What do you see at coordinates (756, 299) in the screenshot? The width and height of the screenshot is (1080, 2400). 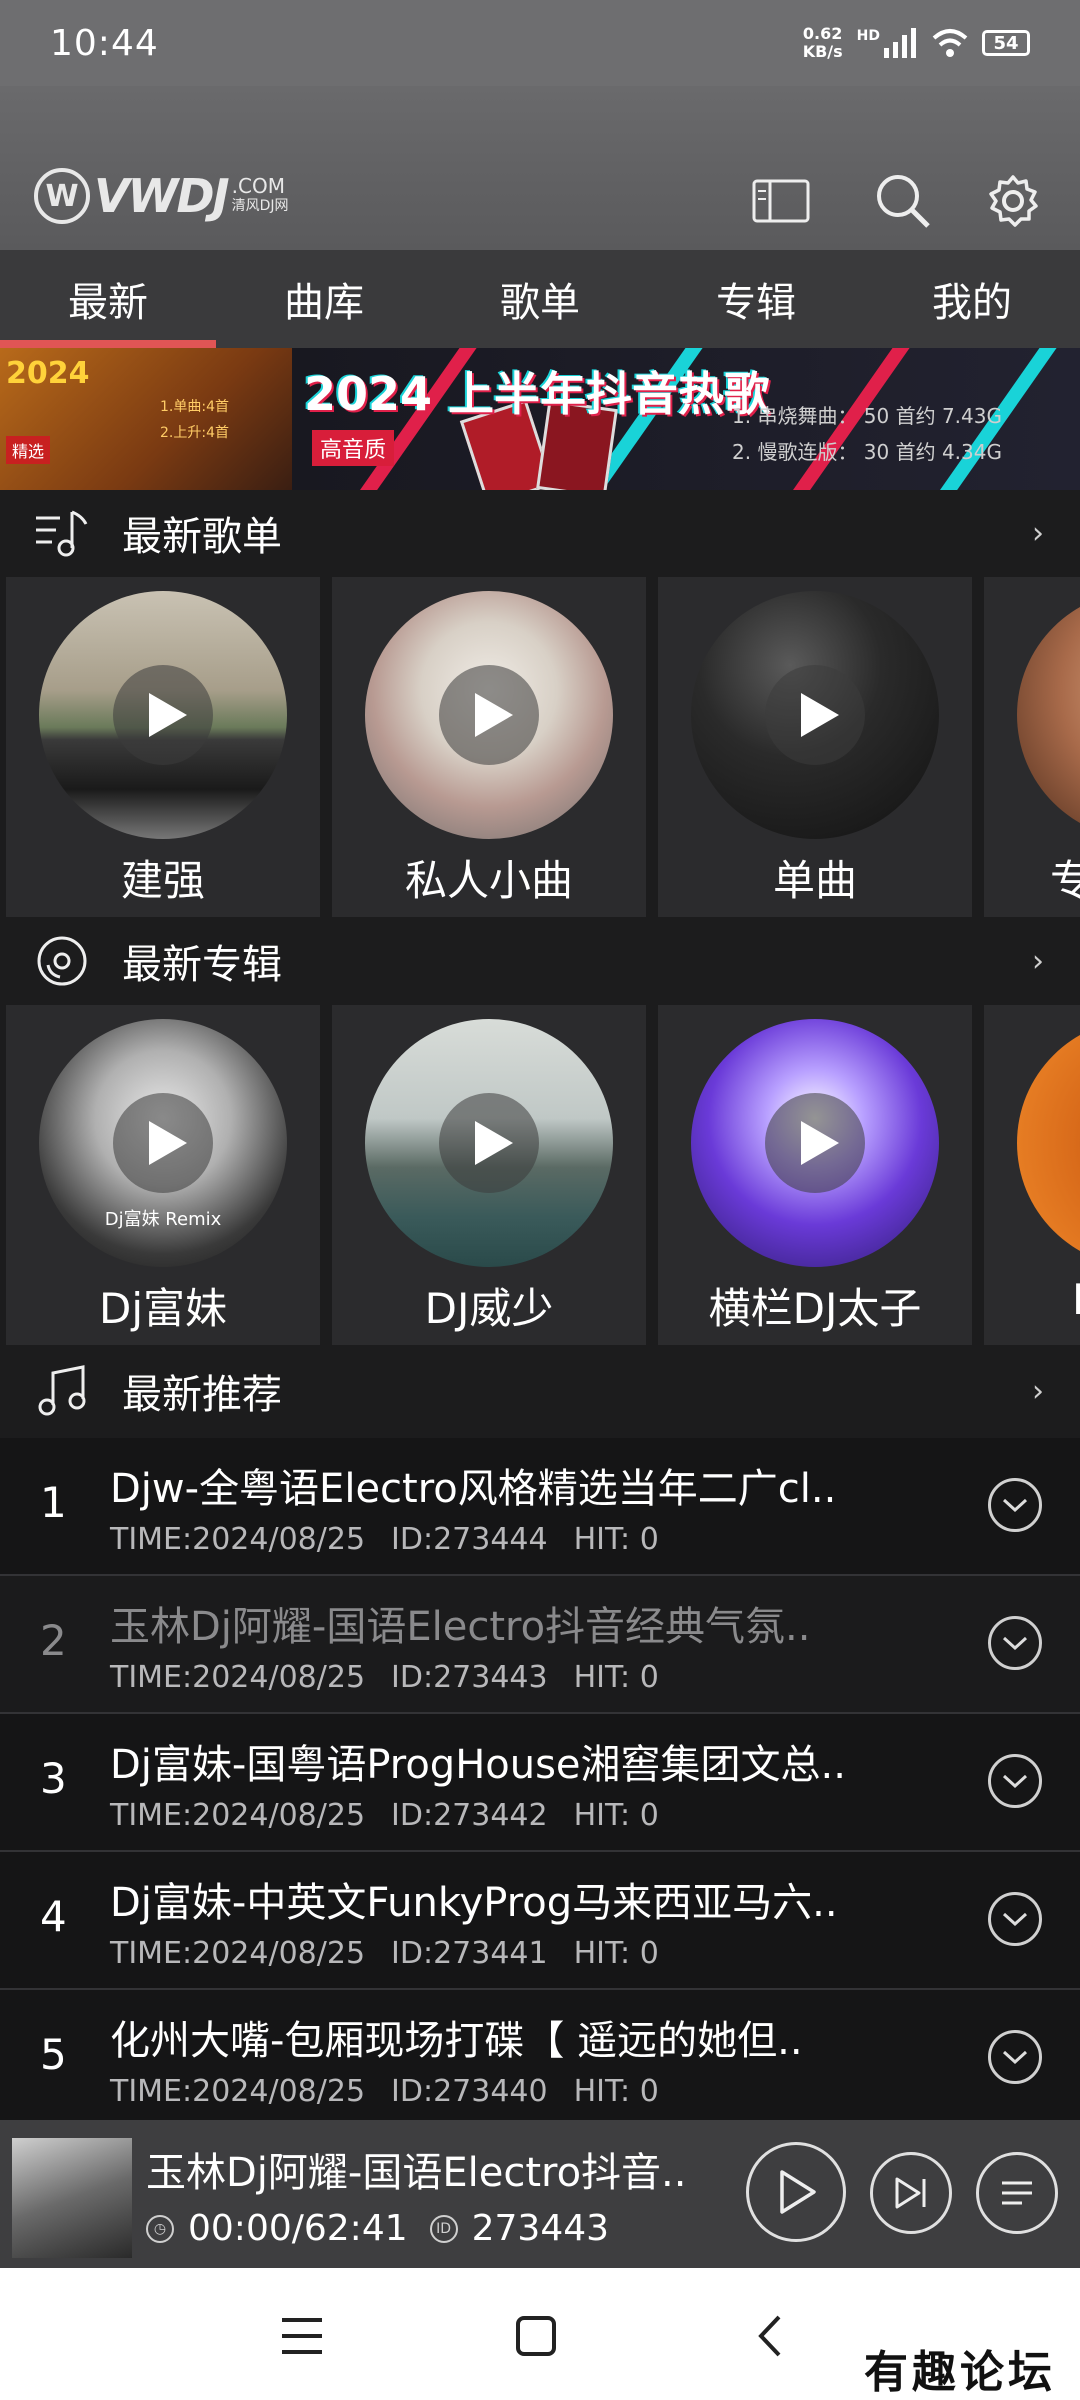 I see `tab-albums: 专辑` at bounding box center [756, 299].